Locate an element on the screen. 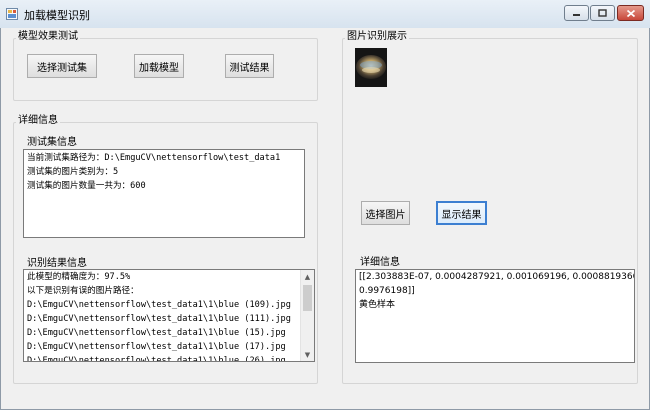 The height and width of the screenshot is (410, 650). details-group-label: 详细信息 is located at coordinates (38, 121).